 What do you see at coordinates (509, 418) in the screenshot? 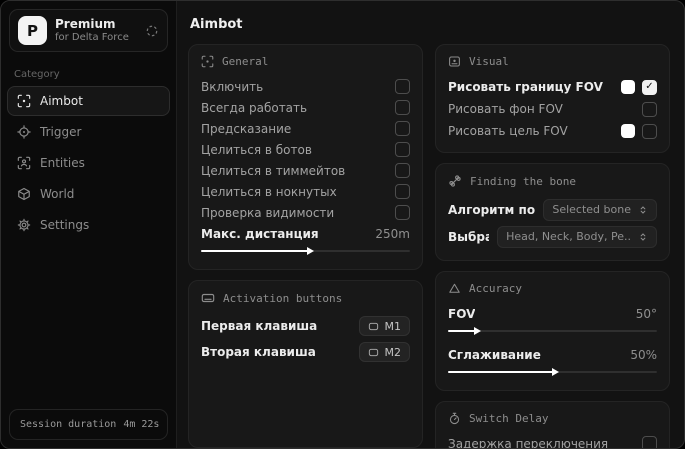
I see `section-title: Switch Delay` at bounding box center [509, 418].